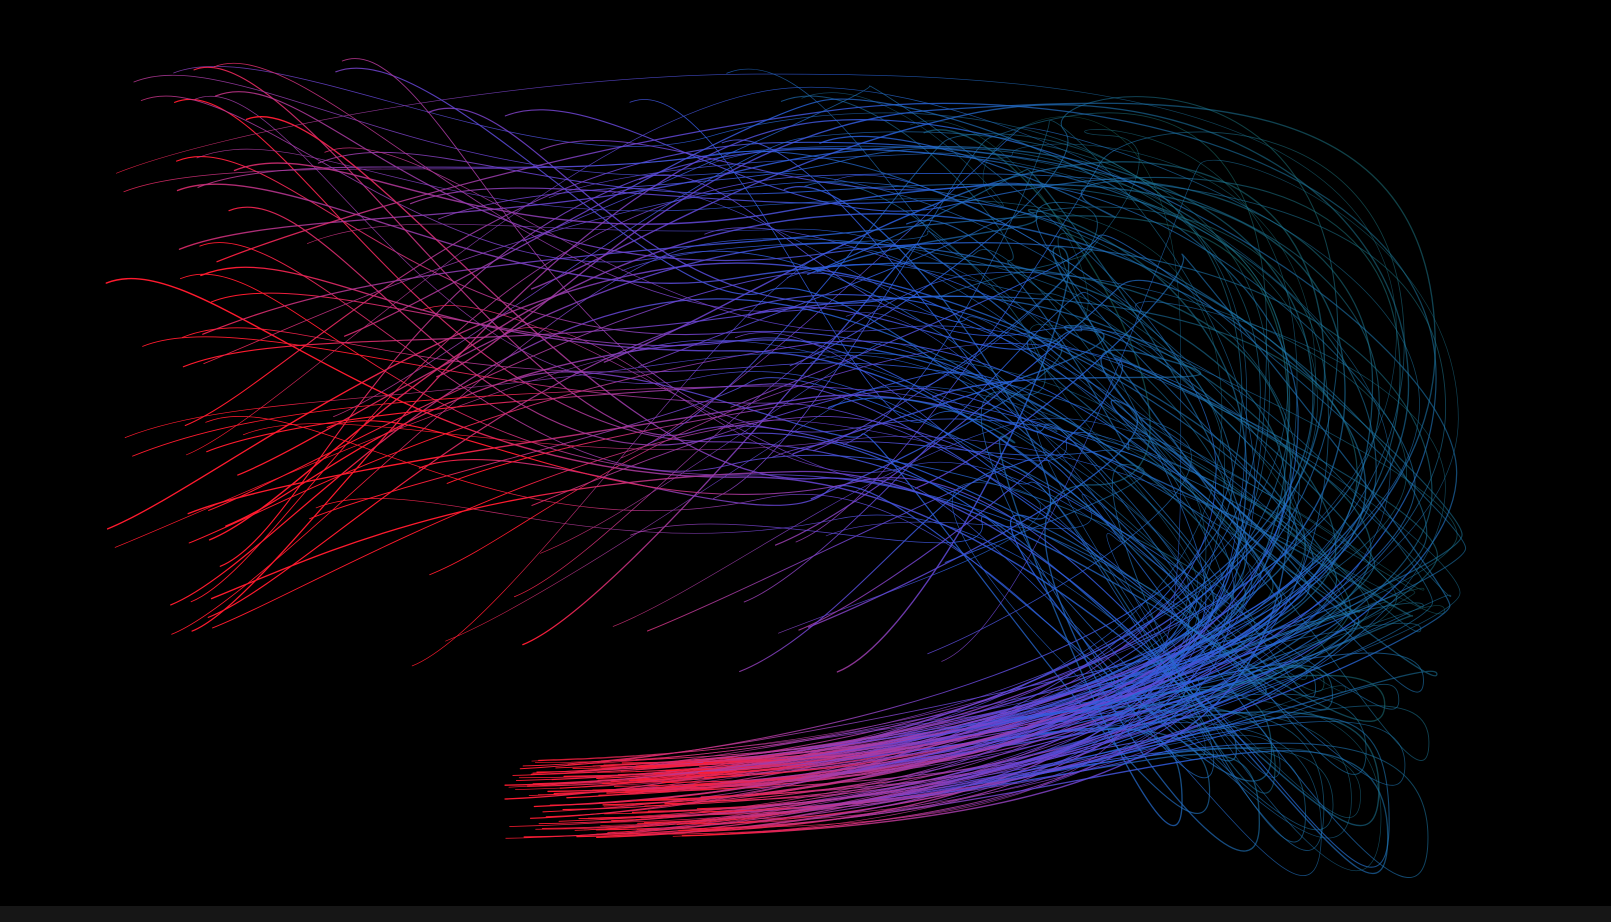  I want to click on bottom-bar, so click(805, 914).